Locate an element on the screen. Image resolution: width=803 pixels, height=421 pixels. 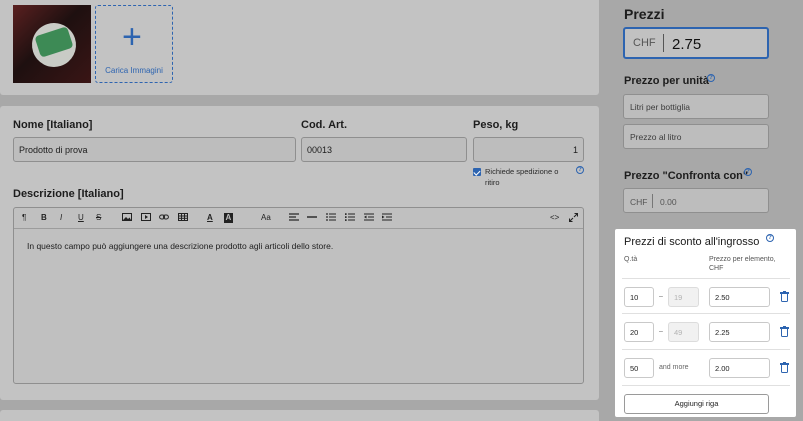
unit-price-title: Prezzo per unità is located at coordinates (666, 81).